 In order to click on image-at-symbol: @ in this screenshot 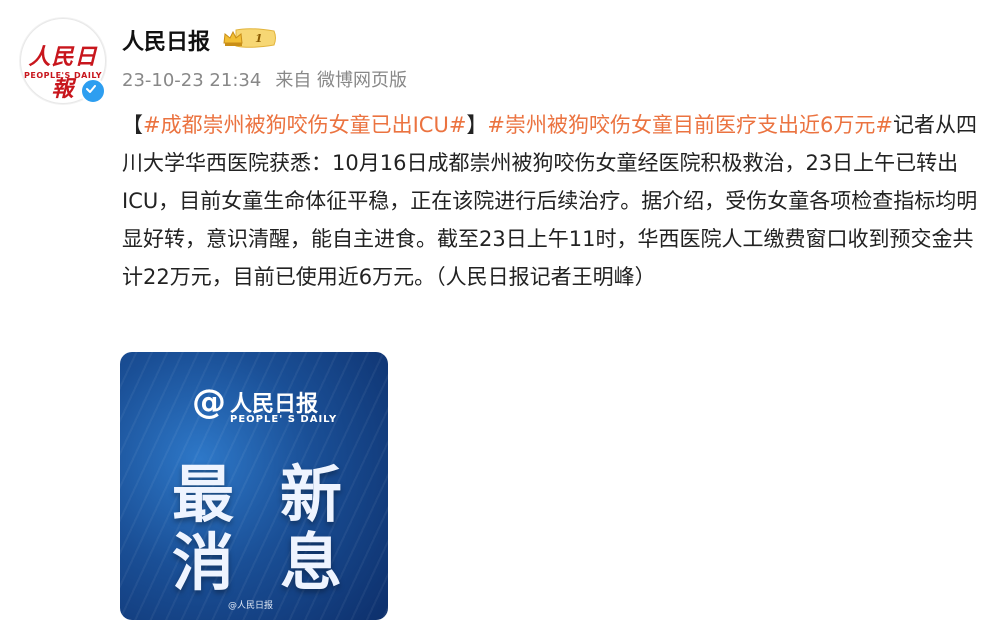, I will do `click(209, 402)`.